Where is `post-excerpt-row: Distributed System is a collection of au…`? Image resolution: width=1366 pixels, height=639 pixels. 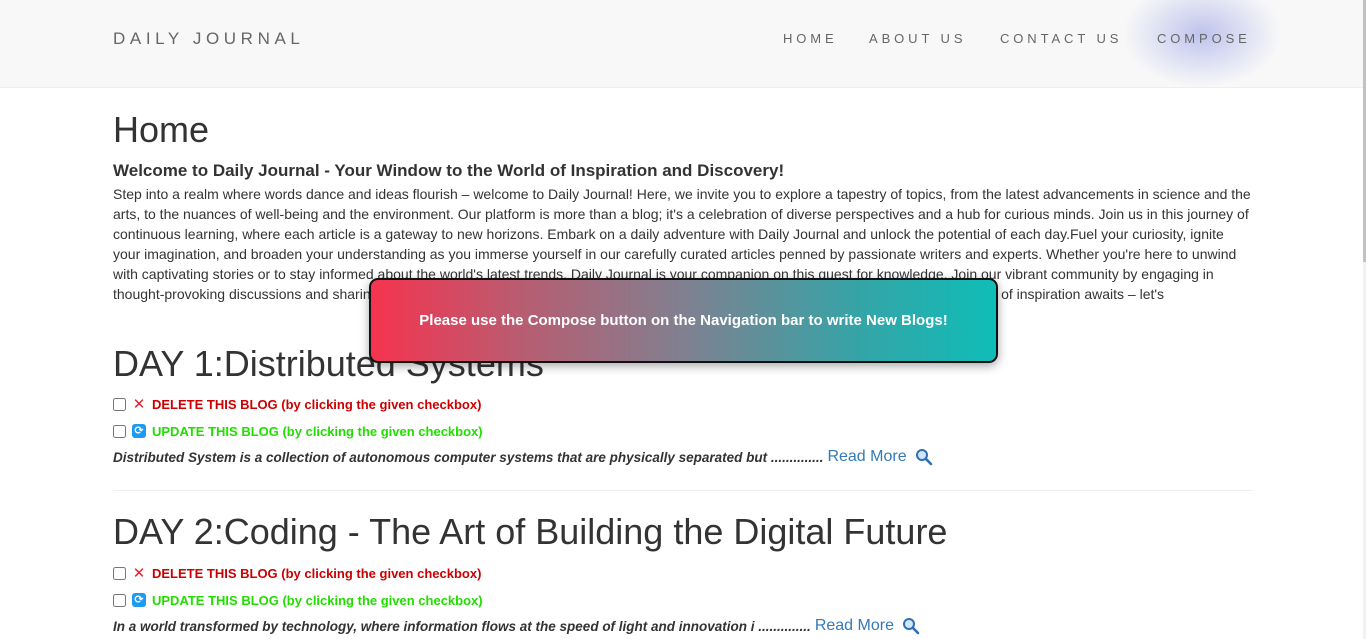
post-excerpt-row: Distributed System is a collection of au… is located at coordinates (523, 457).